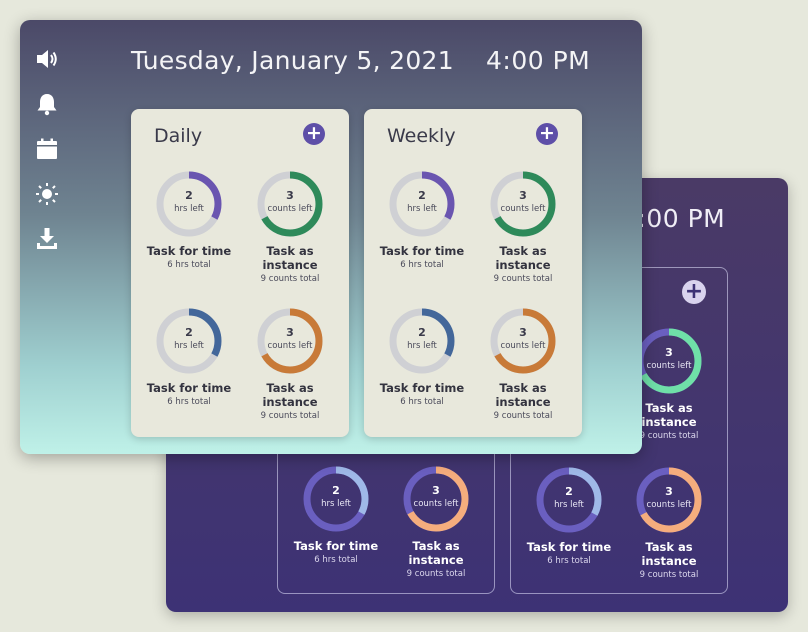 The image size is (808, 632). Describe the element at coordinates (421, 136) in the screenshot. I see `panel-title: Weekly` at that location.